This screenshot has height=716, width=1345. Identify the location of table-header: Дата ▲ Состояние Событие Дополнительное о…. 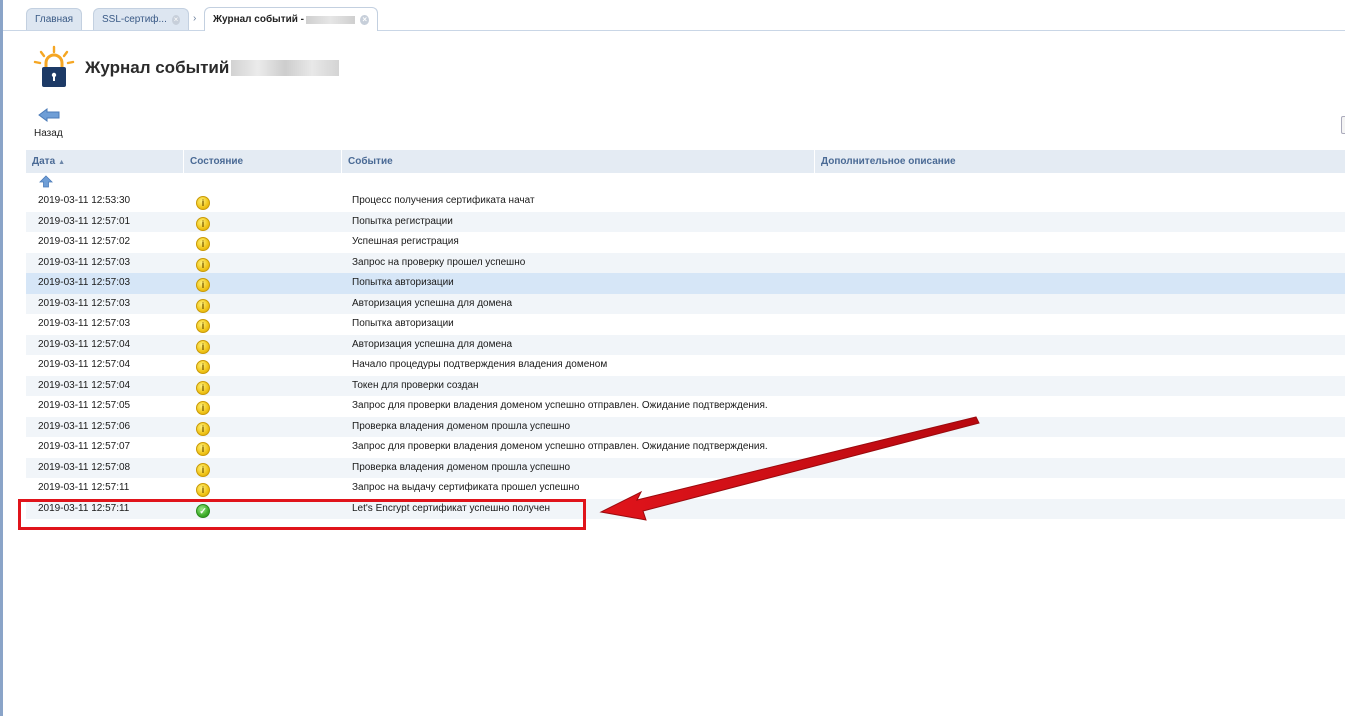
(685, 161).